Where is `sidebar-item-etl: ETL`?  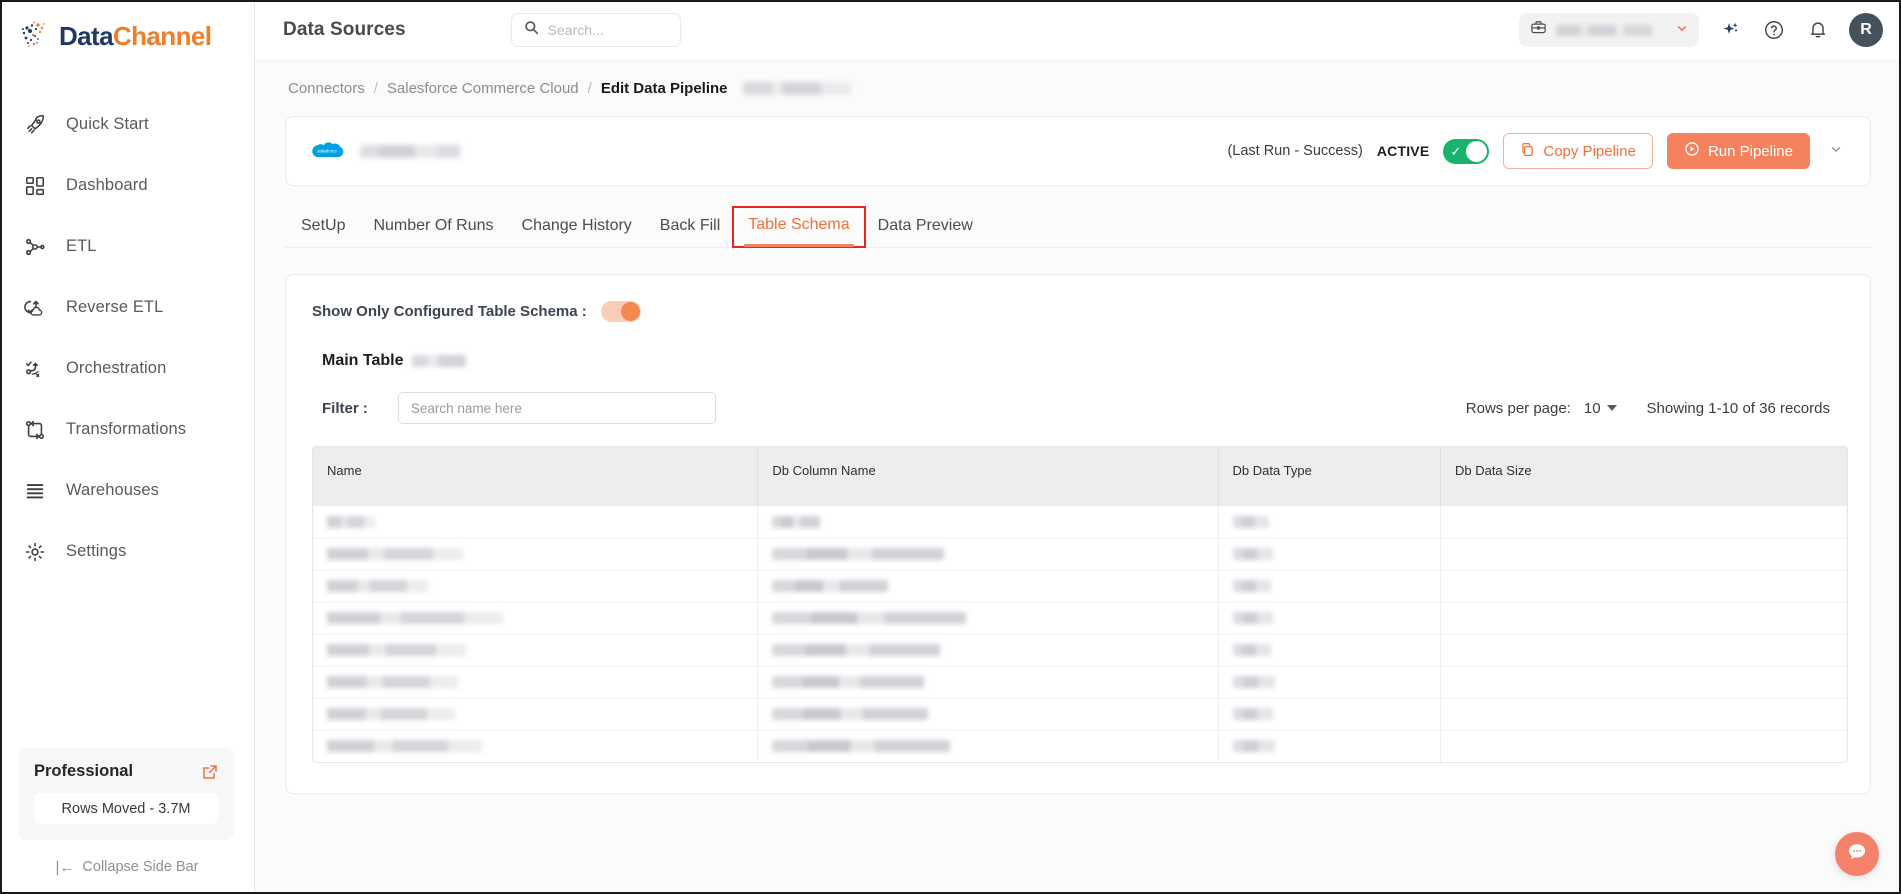 sidebar-item-etl: ETL is located at coordinates (127, 246).